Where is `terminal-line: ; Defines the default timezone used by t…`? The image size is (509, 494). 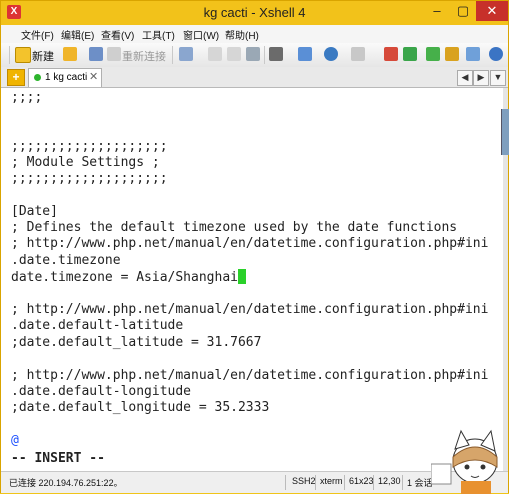
terminal-line: ; Defines the default timezone used by t… is located at coordinates (234, 227).